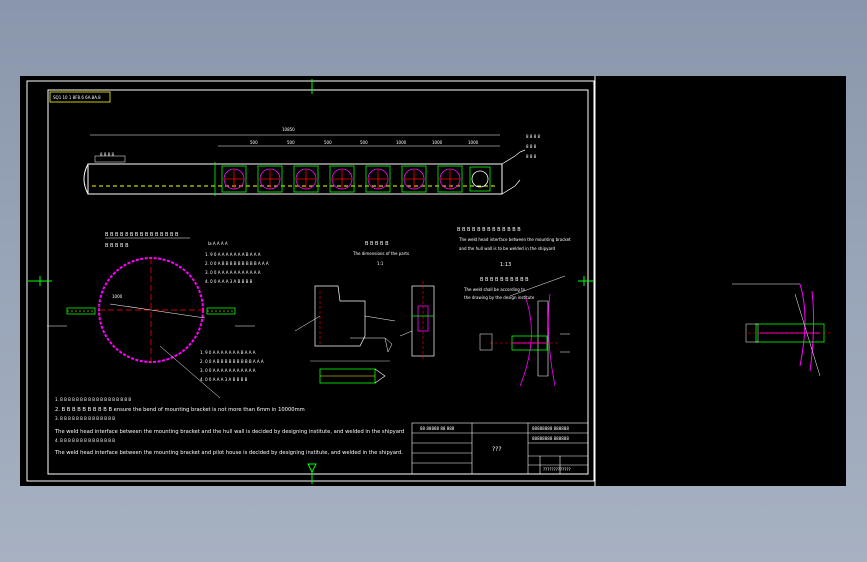 The image size is (867, 562). Describe the element at coordinates (550, 438) in the screenshot. I see `title-block-org-2: 88888888 888888` at that location.